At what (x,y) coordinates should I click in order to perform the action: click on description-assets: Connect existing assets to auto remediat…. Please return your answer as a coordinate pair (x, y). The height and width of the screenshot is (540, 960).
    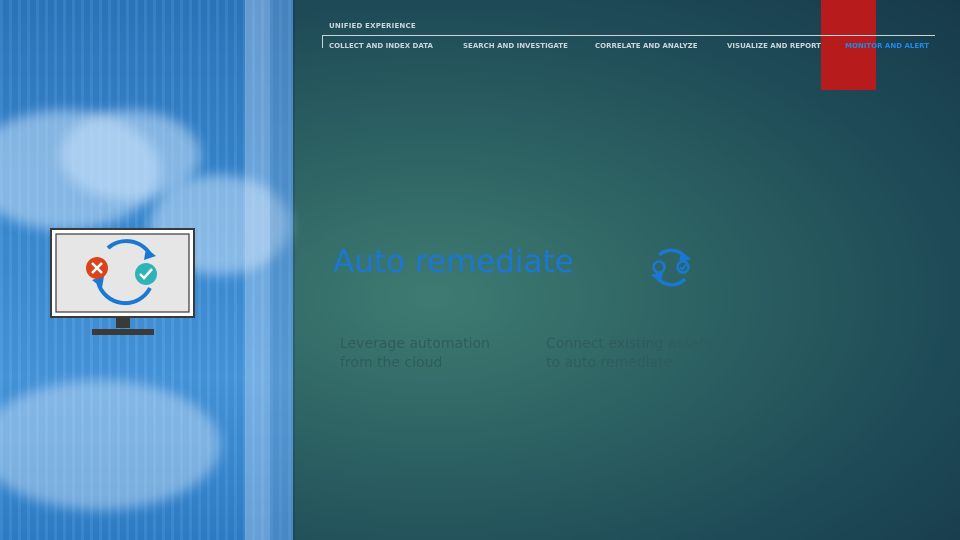
    Looking at the image, I should click on (629, 353).